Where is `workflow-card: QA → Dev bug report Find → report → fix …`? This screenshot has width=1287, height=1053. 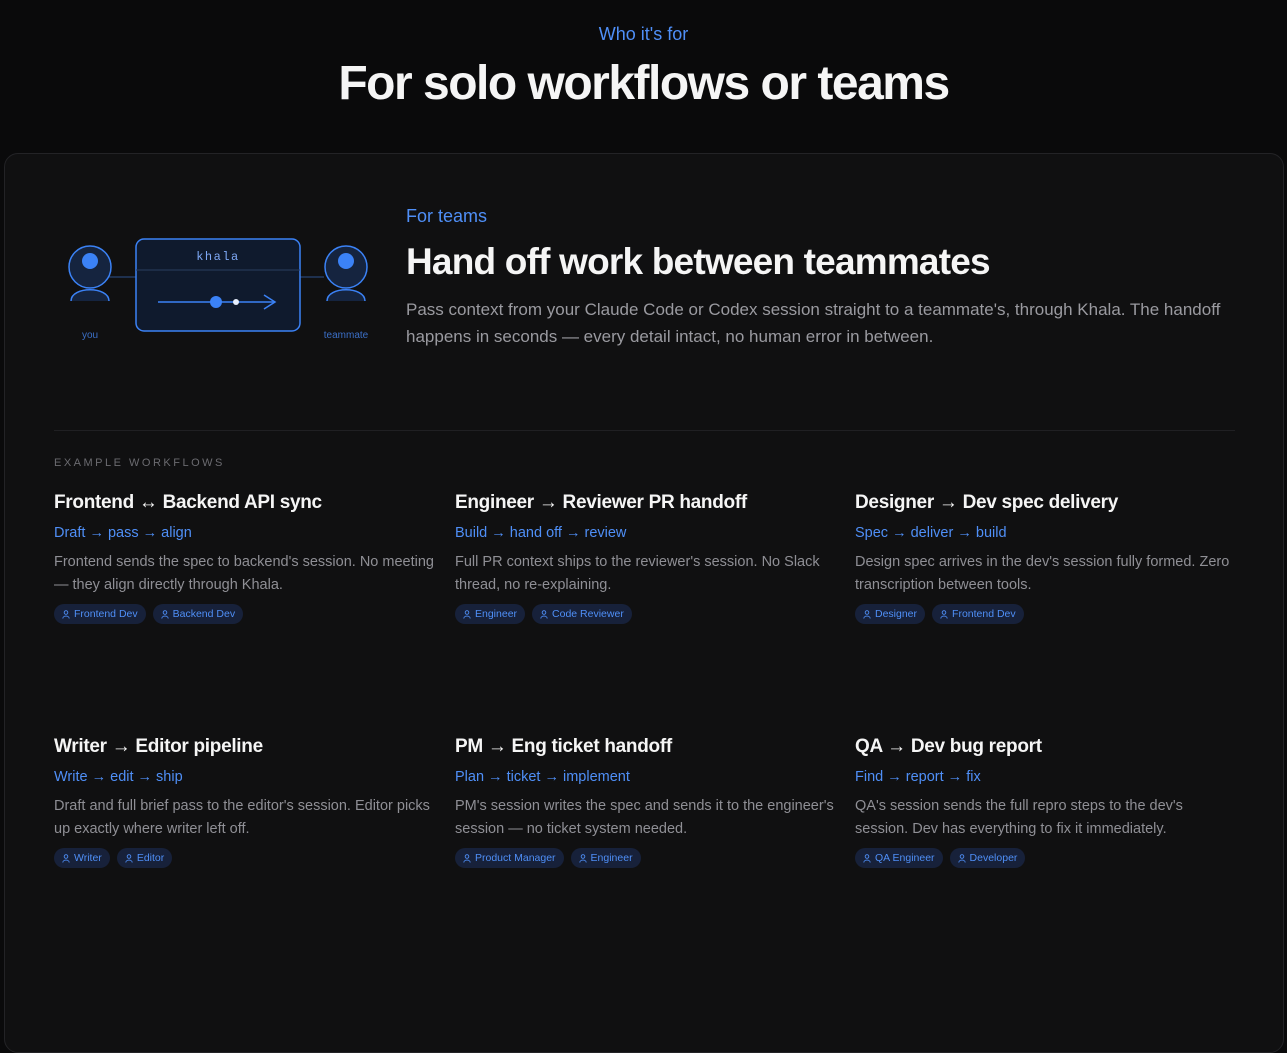 workflow-card: QA → Dev bug report Find → report → fix … is located at coordinates (1045, 802).